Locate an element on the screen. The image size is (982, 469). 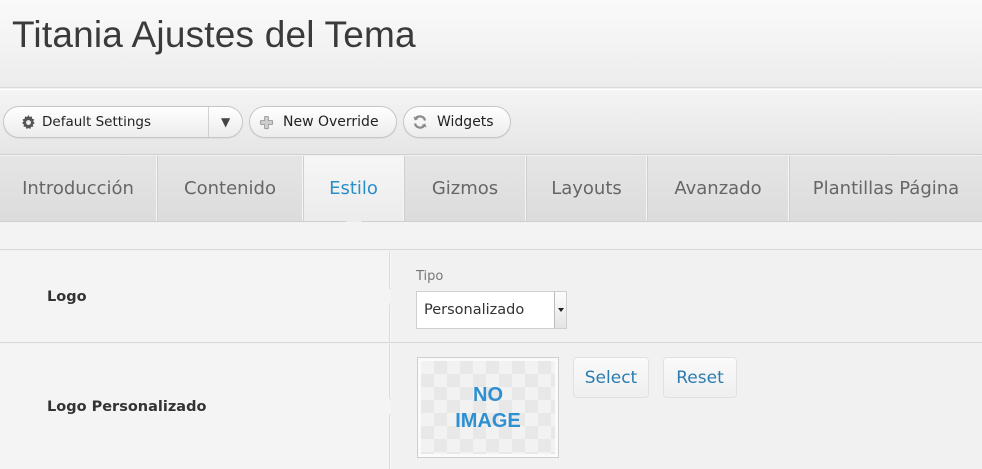
new-override-button: New Override is located at coordinates (323, 122).